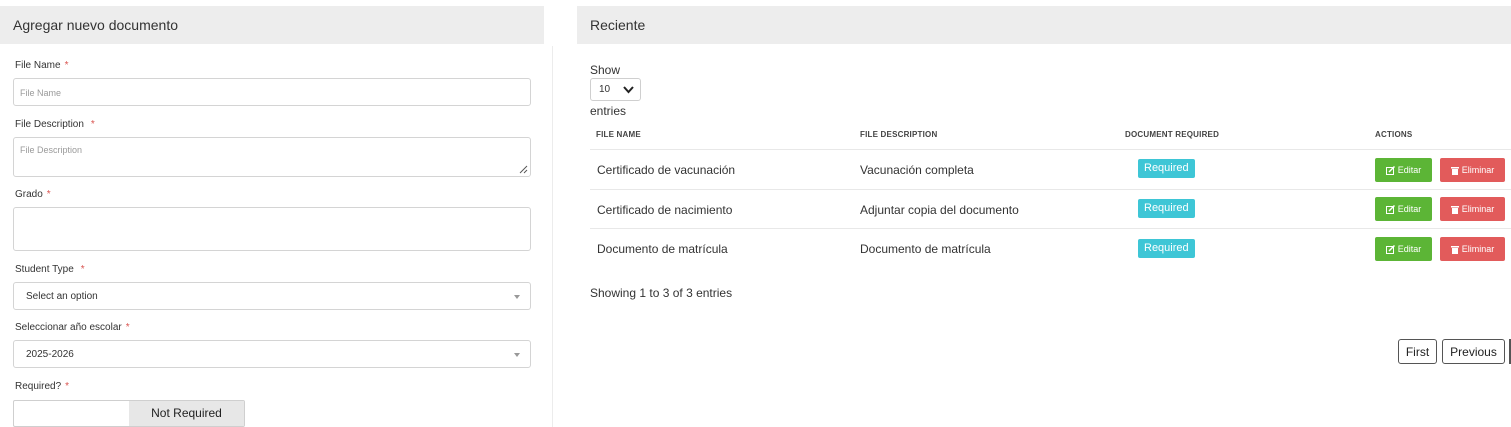  What do you see at coordinates (1473, 351) in the screenshot?
I see `pagination-previous-button: Previous` at bounding box center [1473, 351].